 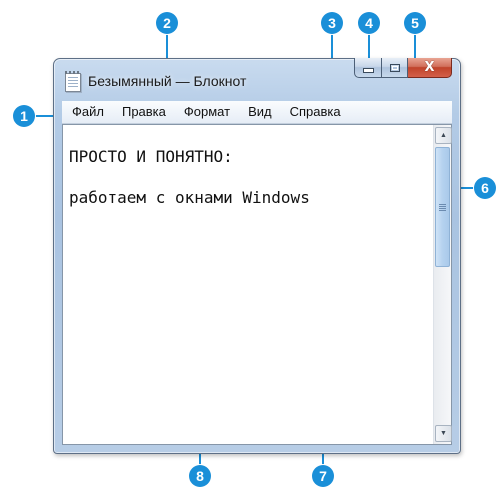 I want to click on menu-edit: Правка, so click(x=144, y=112).